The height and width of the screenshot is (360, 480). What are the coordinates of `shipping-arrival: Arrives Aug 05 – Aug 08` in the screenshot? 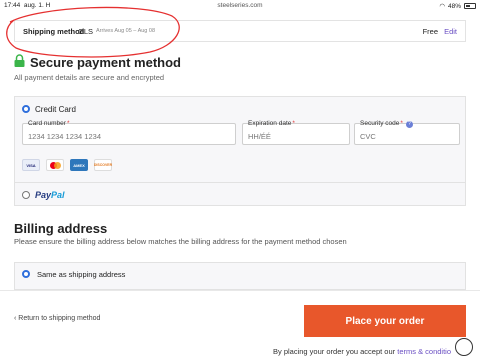 It's located at (126, 31).